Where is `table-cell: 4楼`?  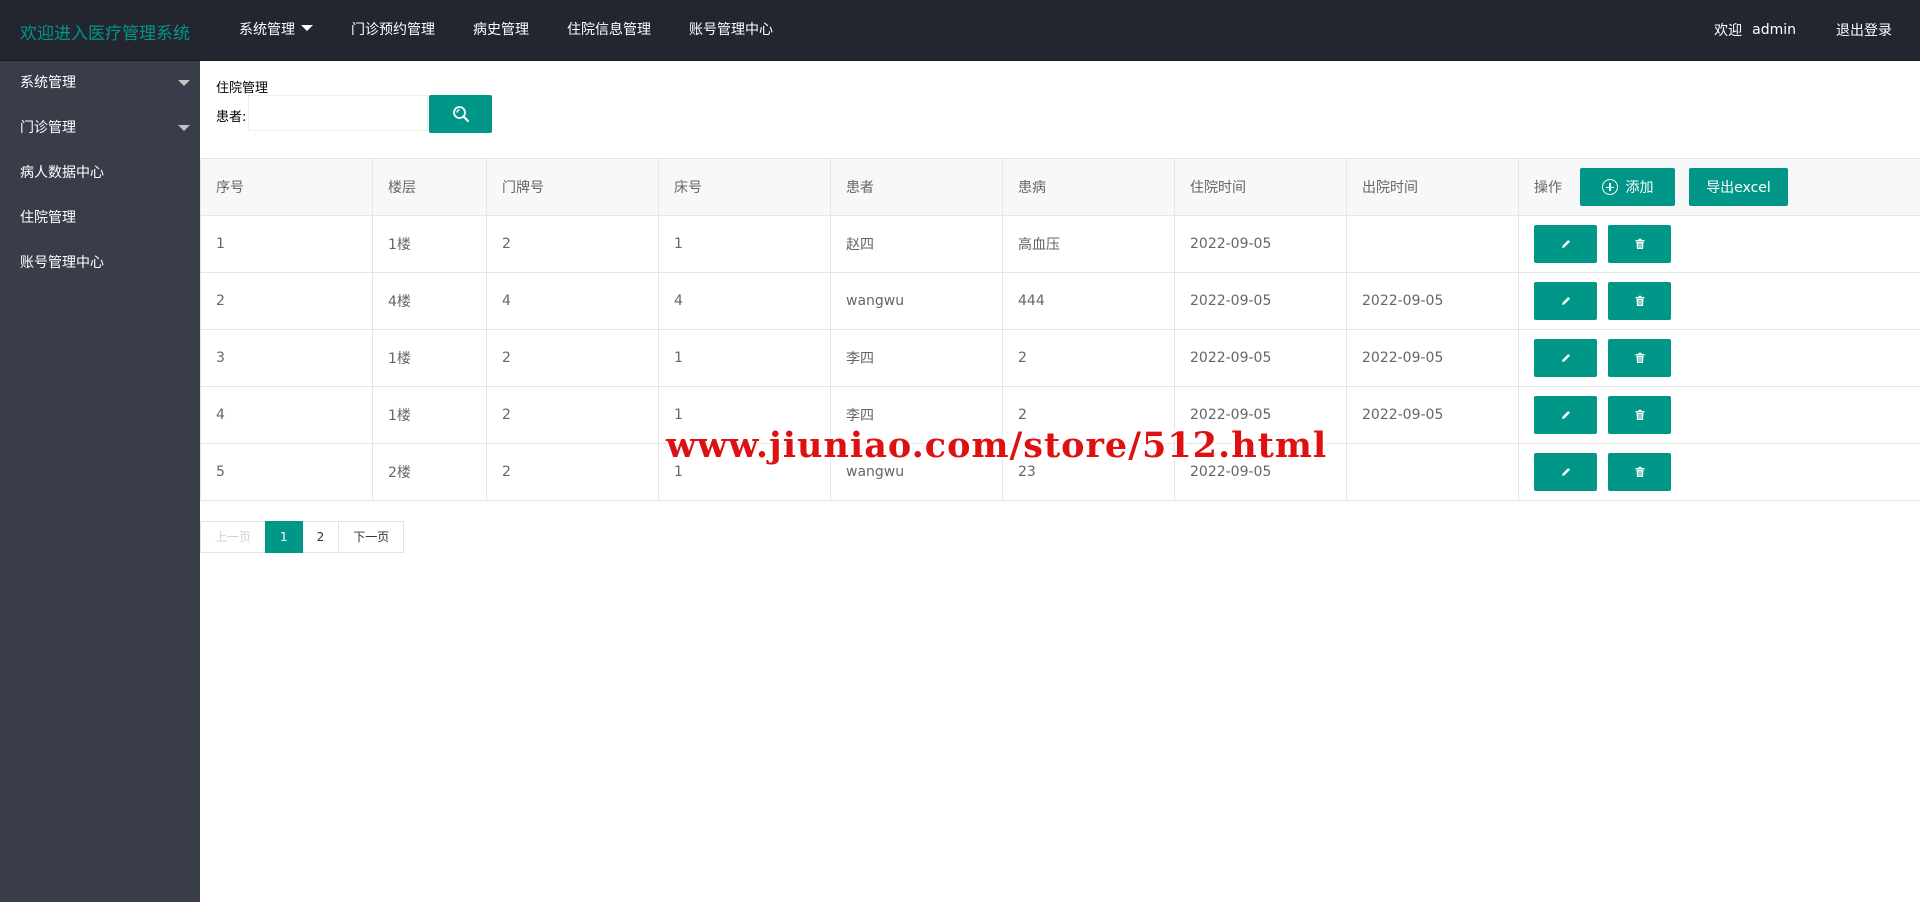
table-cell: 4楼 is located at coordinates (429, 301).